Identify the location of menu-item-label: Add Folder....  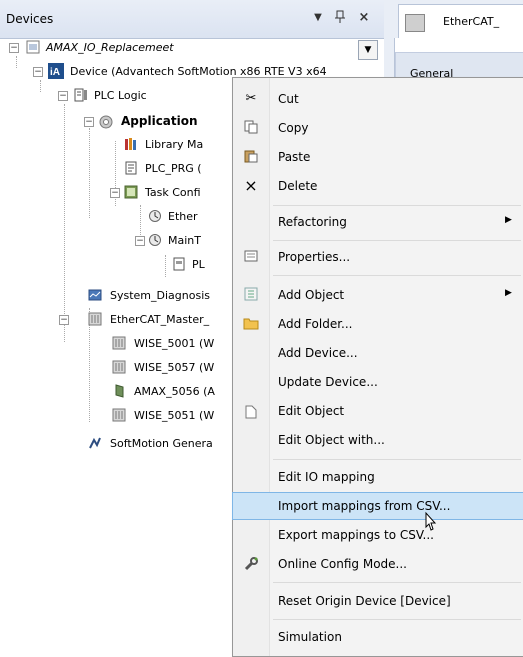
(315, 324).